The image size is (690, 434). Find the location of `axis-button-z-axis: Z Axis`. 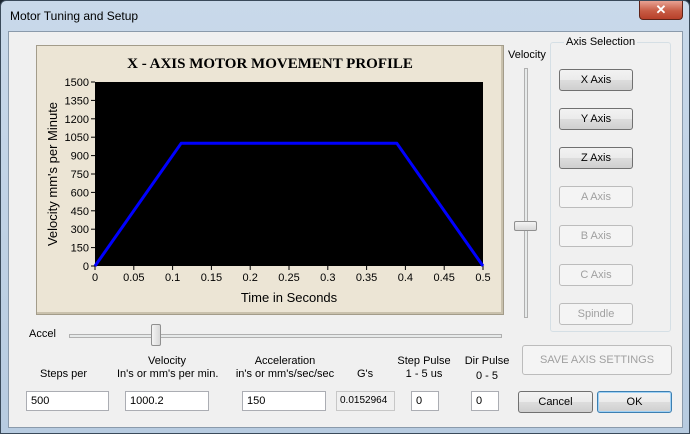

axis-button-z-axis: Z Axis is located at coordinates (596, 158).